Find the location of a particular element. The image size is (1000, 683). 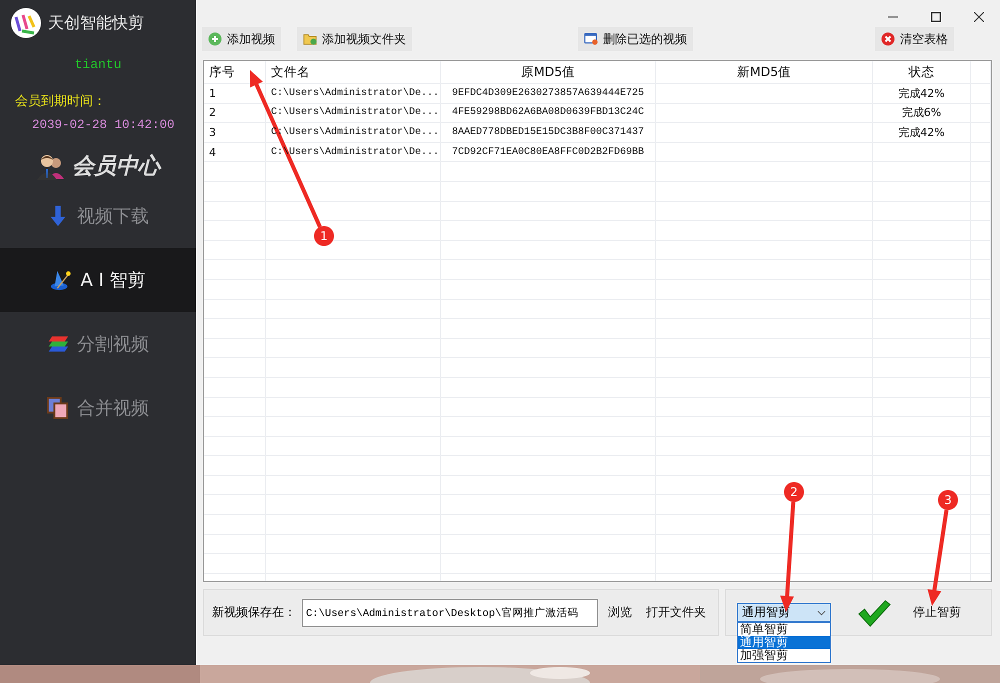

window-remove-icon is located at coordinates (591, 39).